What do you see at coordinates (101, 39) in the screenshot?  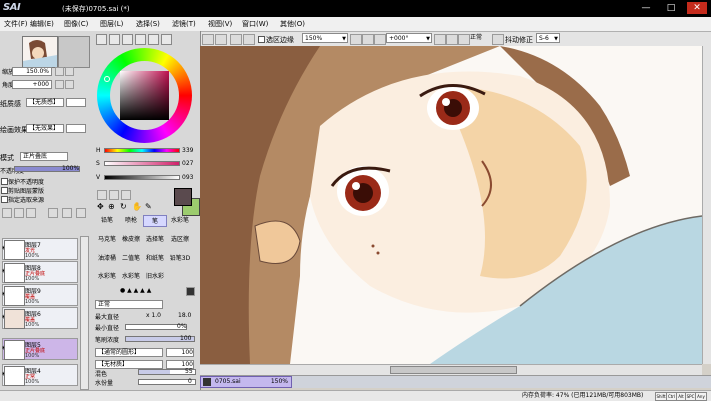 I see `color-wheel-tab` at bounding box center [101, 39].